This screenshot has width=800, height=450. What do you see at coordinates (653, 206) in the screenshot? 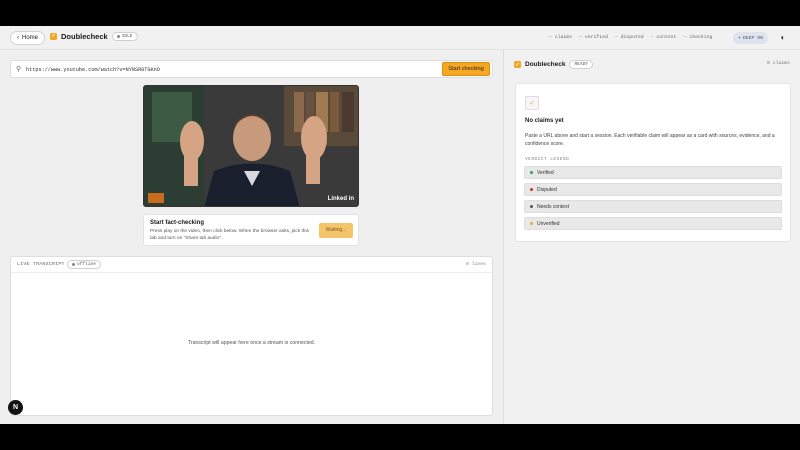
I see `verdict-needs-context: Needs context` at bounding box center [653, 206].